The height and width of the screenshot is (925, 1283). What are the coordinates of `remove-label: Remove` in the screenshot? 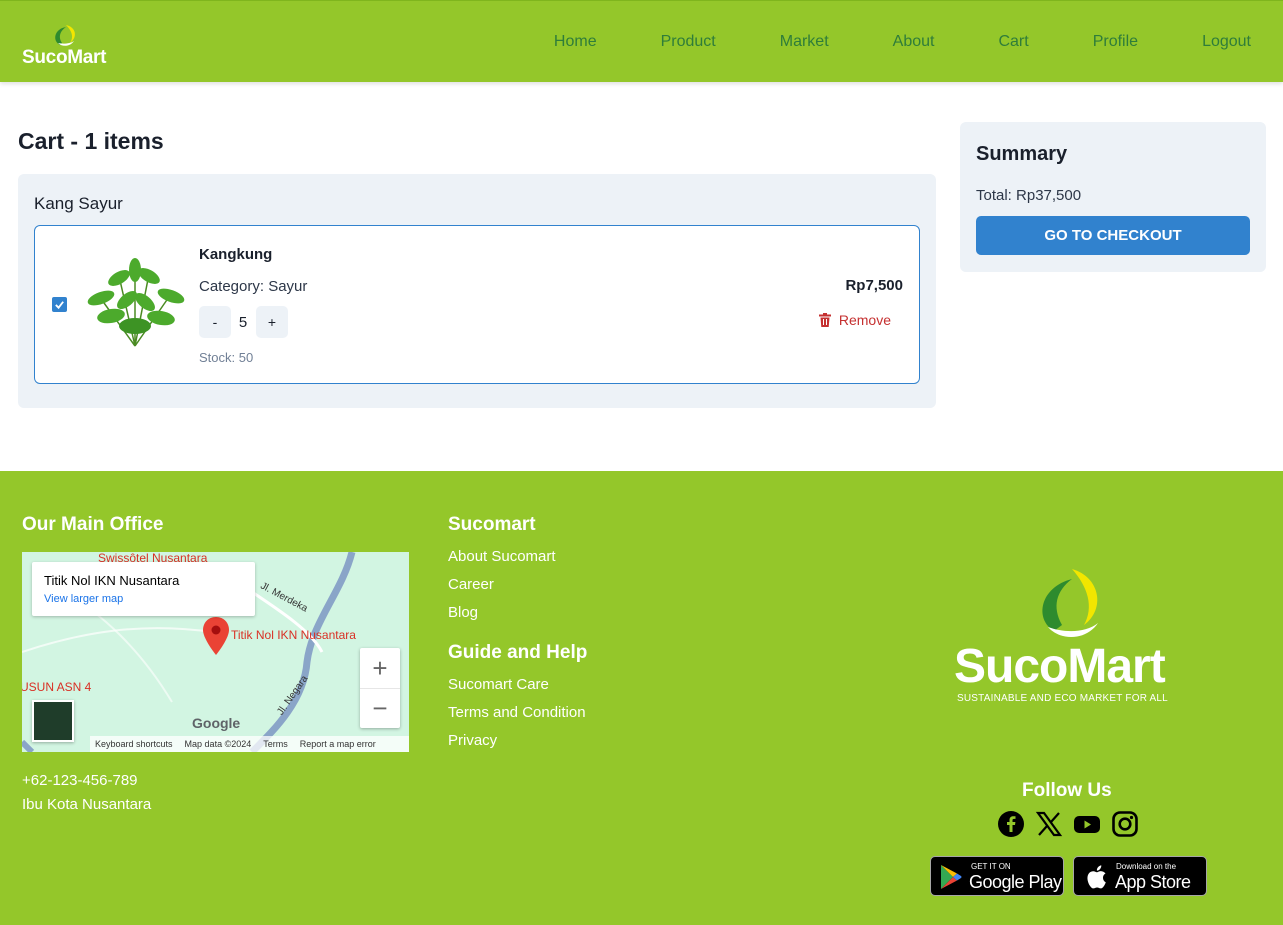 It's located at (864, 320).